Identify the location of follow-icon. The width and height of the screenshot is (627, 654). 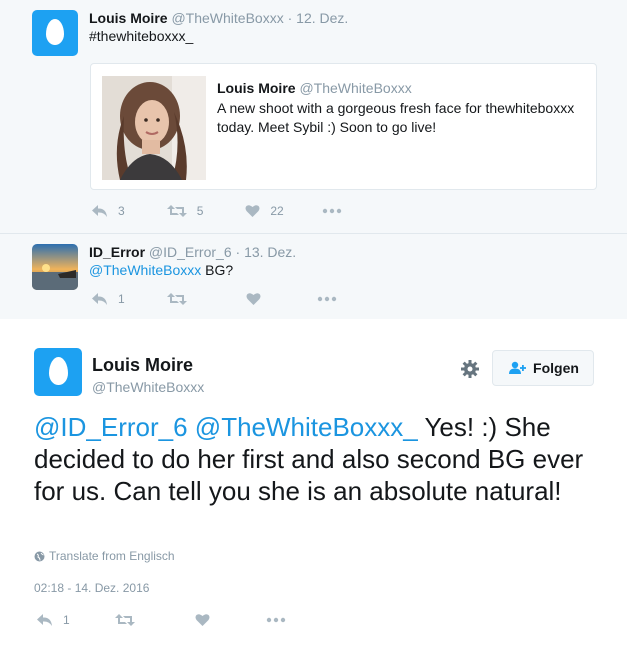
(518, 367).